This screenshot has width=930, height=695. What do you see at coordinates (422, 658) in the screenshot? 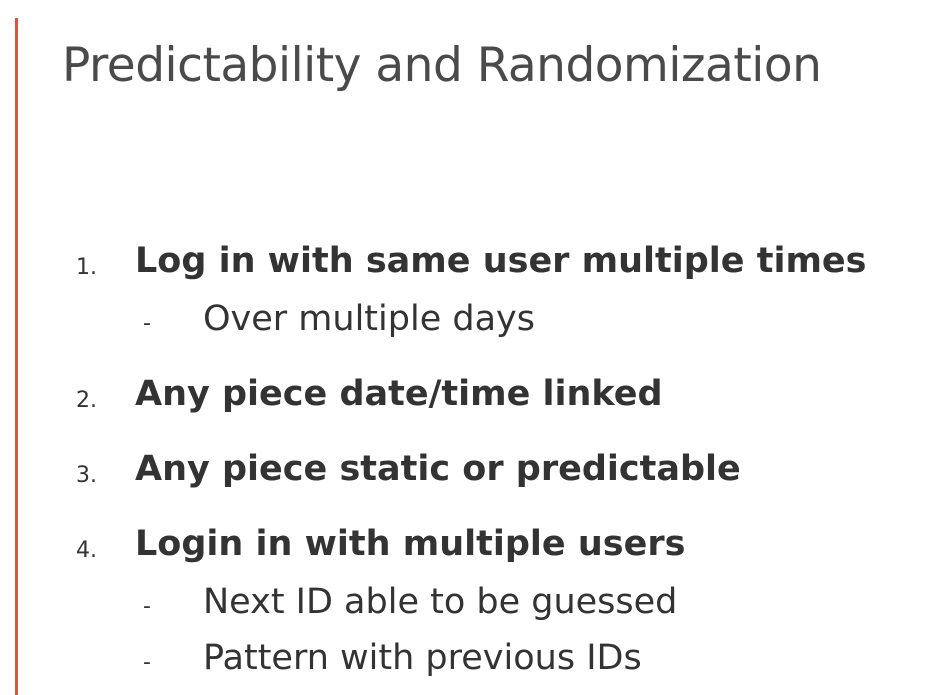
I see `sub-item-text: Pattern with previous IDs` at bounding box center [422, 658].